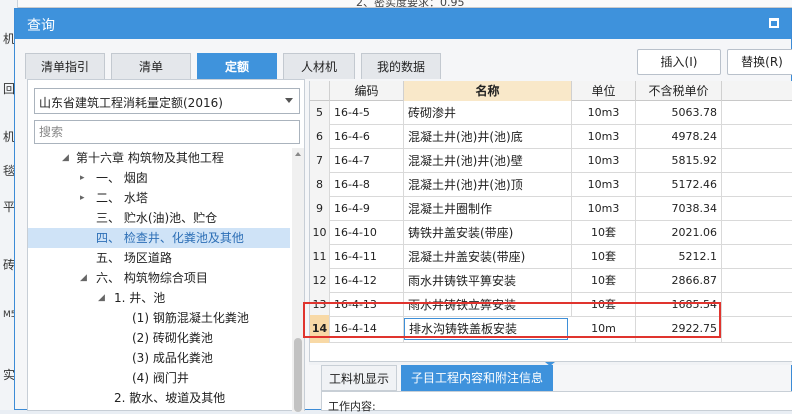 The image size is (792, 414). I want to click on work-content-label: 工作内容:, so click(352, 406).